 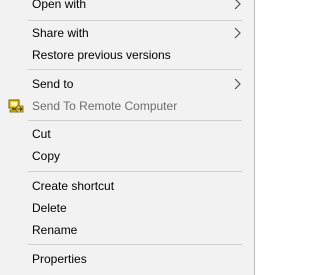 I want to click on menu-item-send-to-remote-computer: Send To Remote Computer, so click(x=127, y=106).